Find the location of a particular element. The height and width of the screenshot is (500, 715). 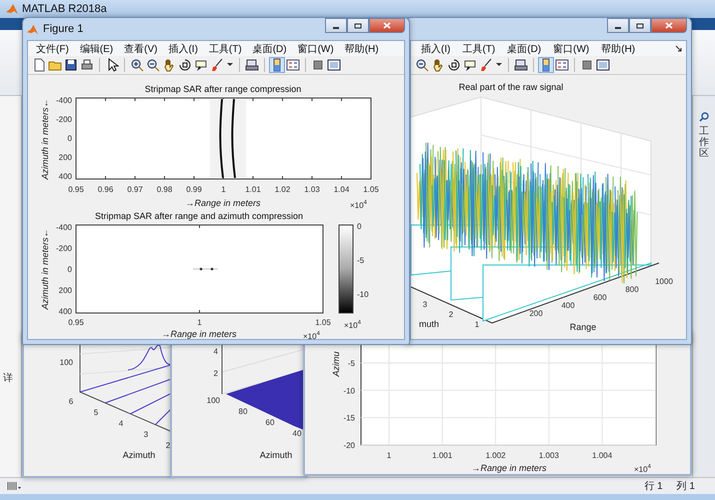

search-icon is located at coordinates (704, 117).